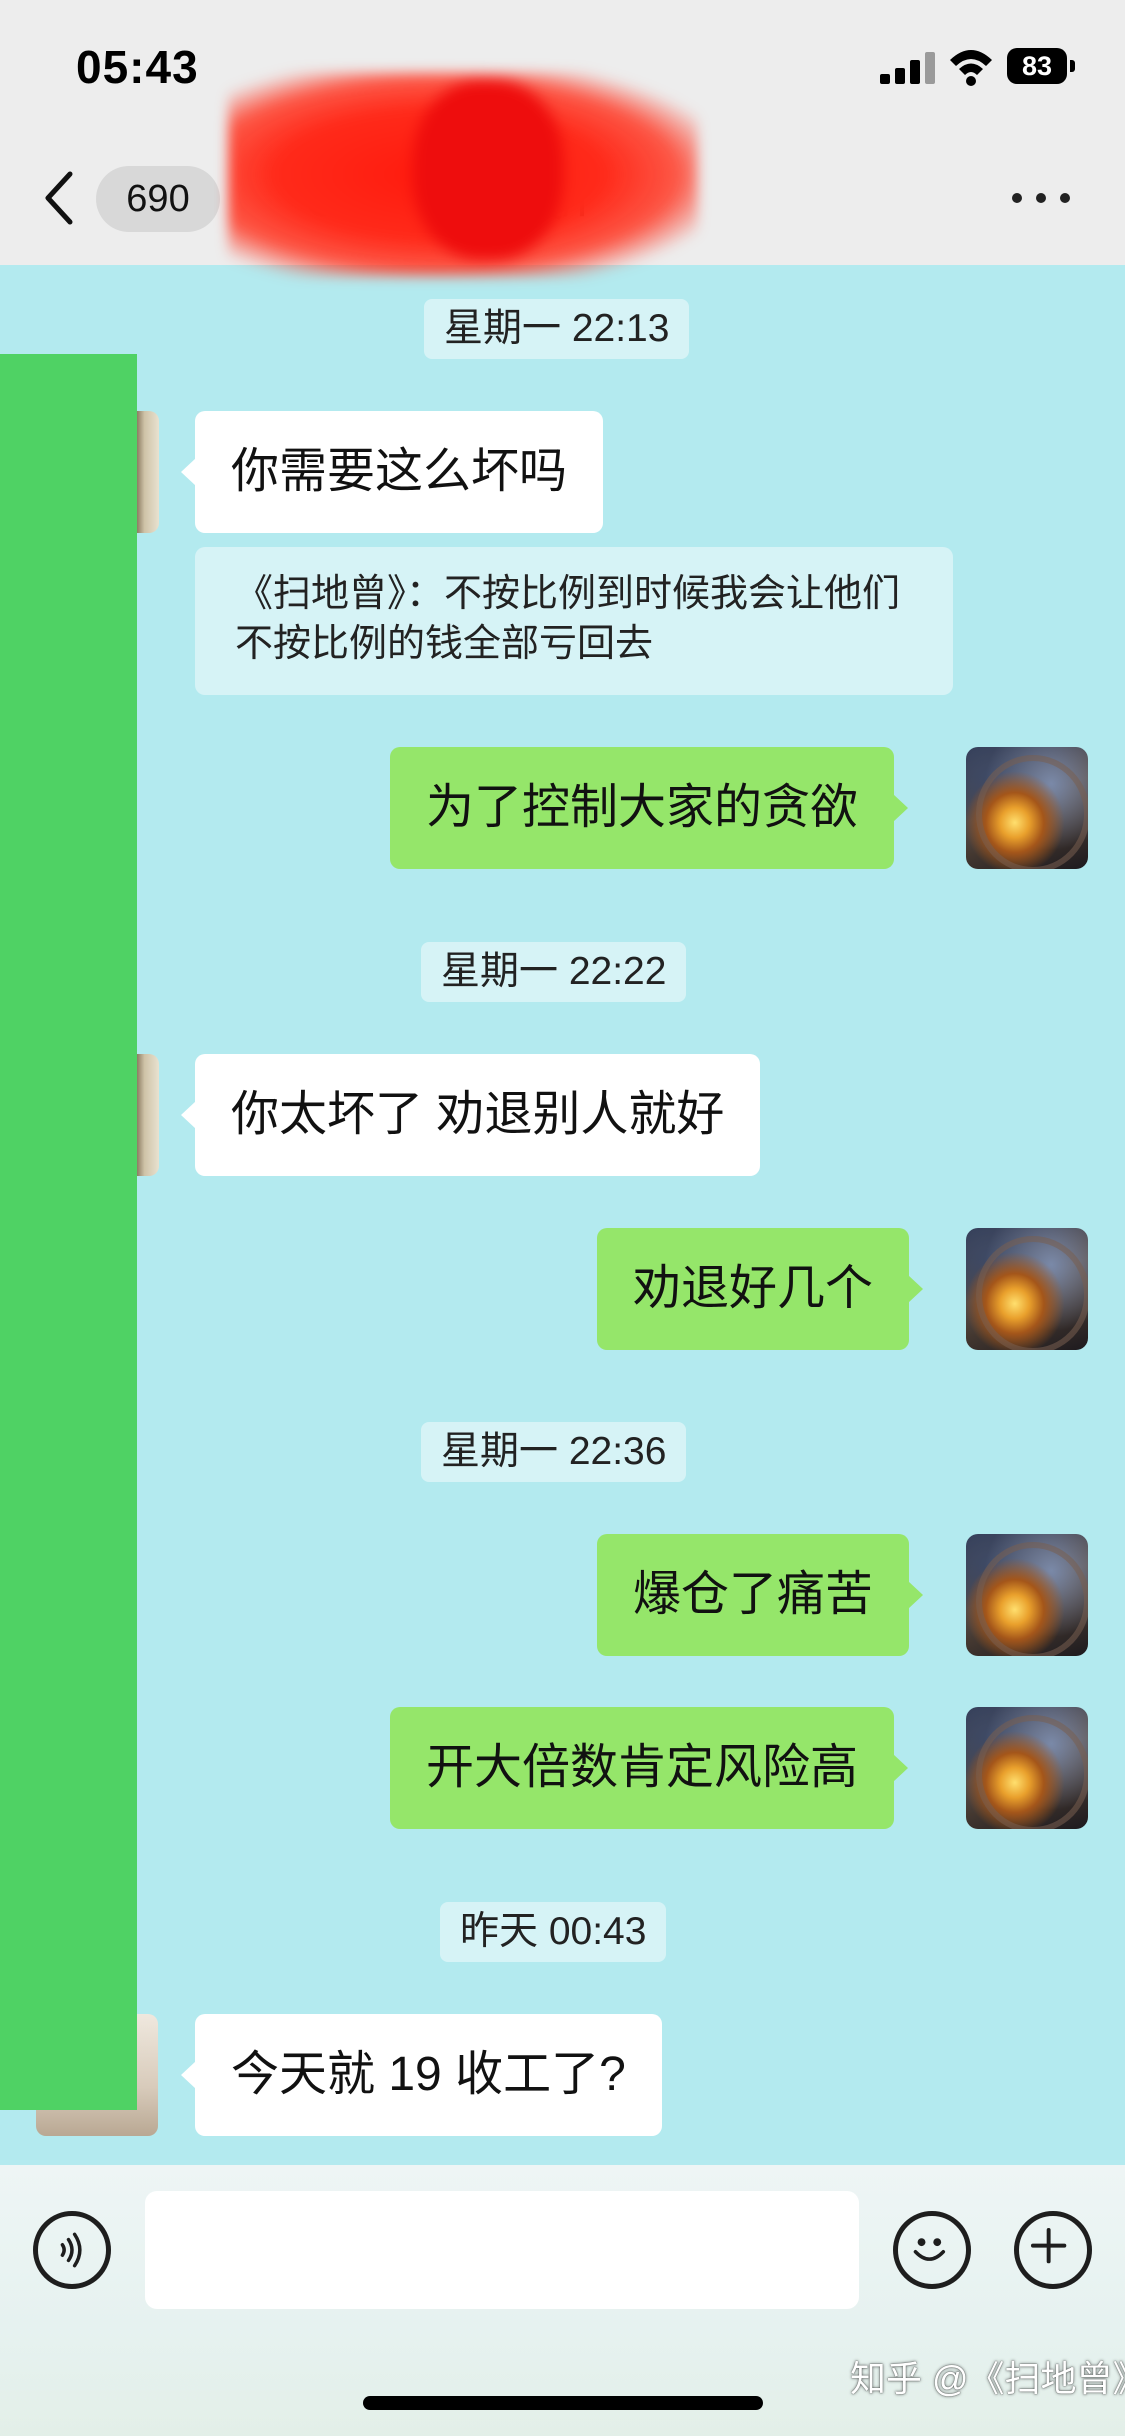 The image size is (1125, 2436). I want to click on emoji-icon, so click(932, 2250).